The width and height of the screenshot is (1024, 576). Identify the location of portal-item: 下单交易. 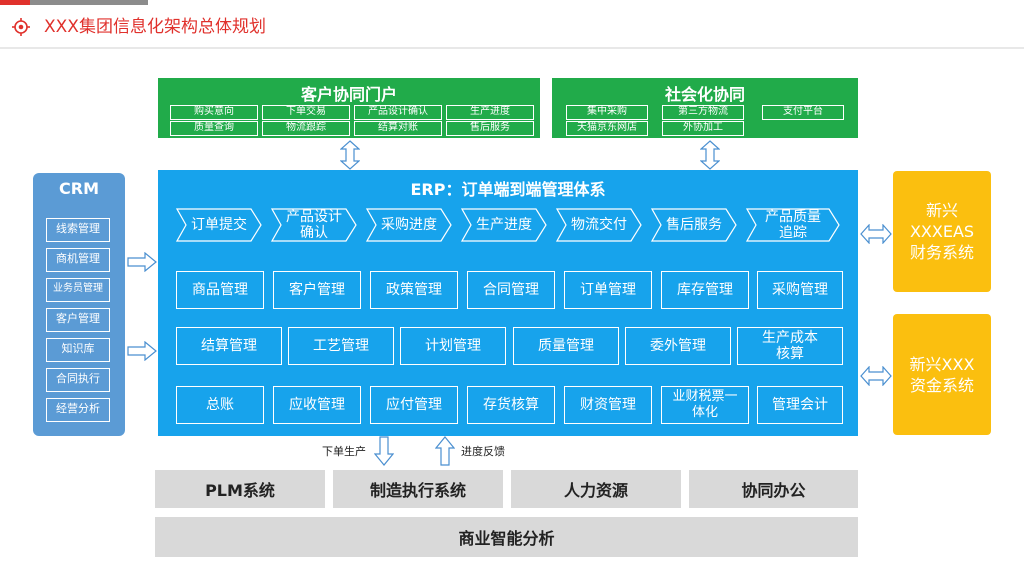
(306, 112).